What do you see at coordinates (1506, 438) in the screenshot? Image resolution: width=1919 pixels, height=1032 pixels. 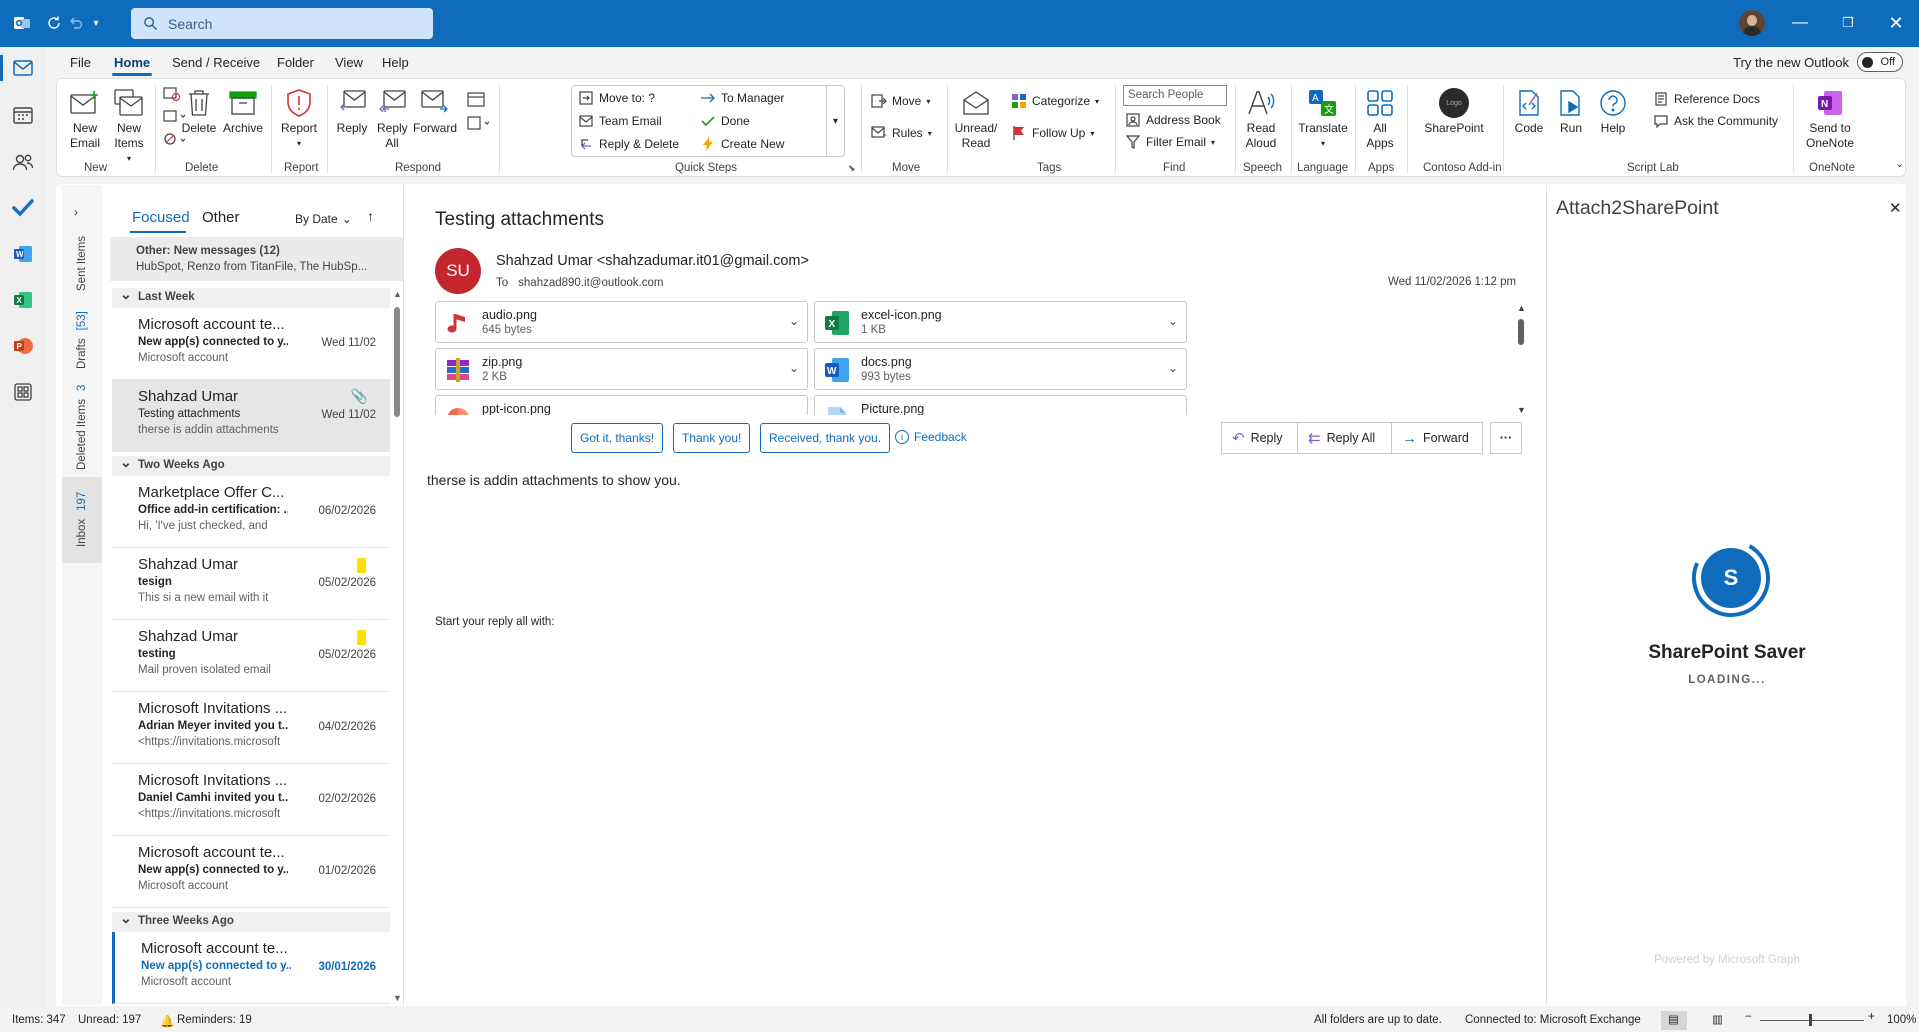 I see `more-actions-button: ···` at bounding box center [1506, 438].